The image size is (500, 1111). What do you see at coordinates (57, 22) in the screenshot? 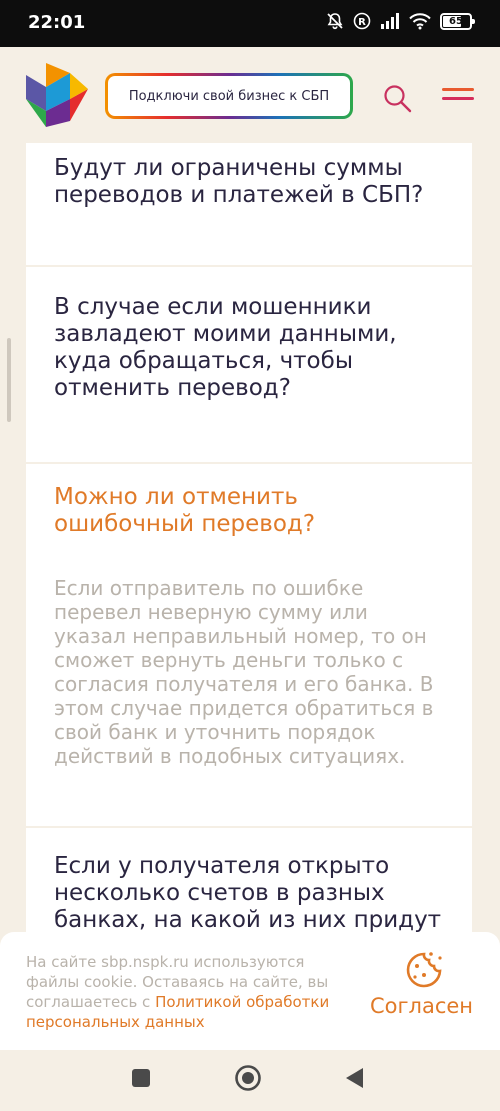
I see `status-time: 22:01` at bounding box center [57, 22].